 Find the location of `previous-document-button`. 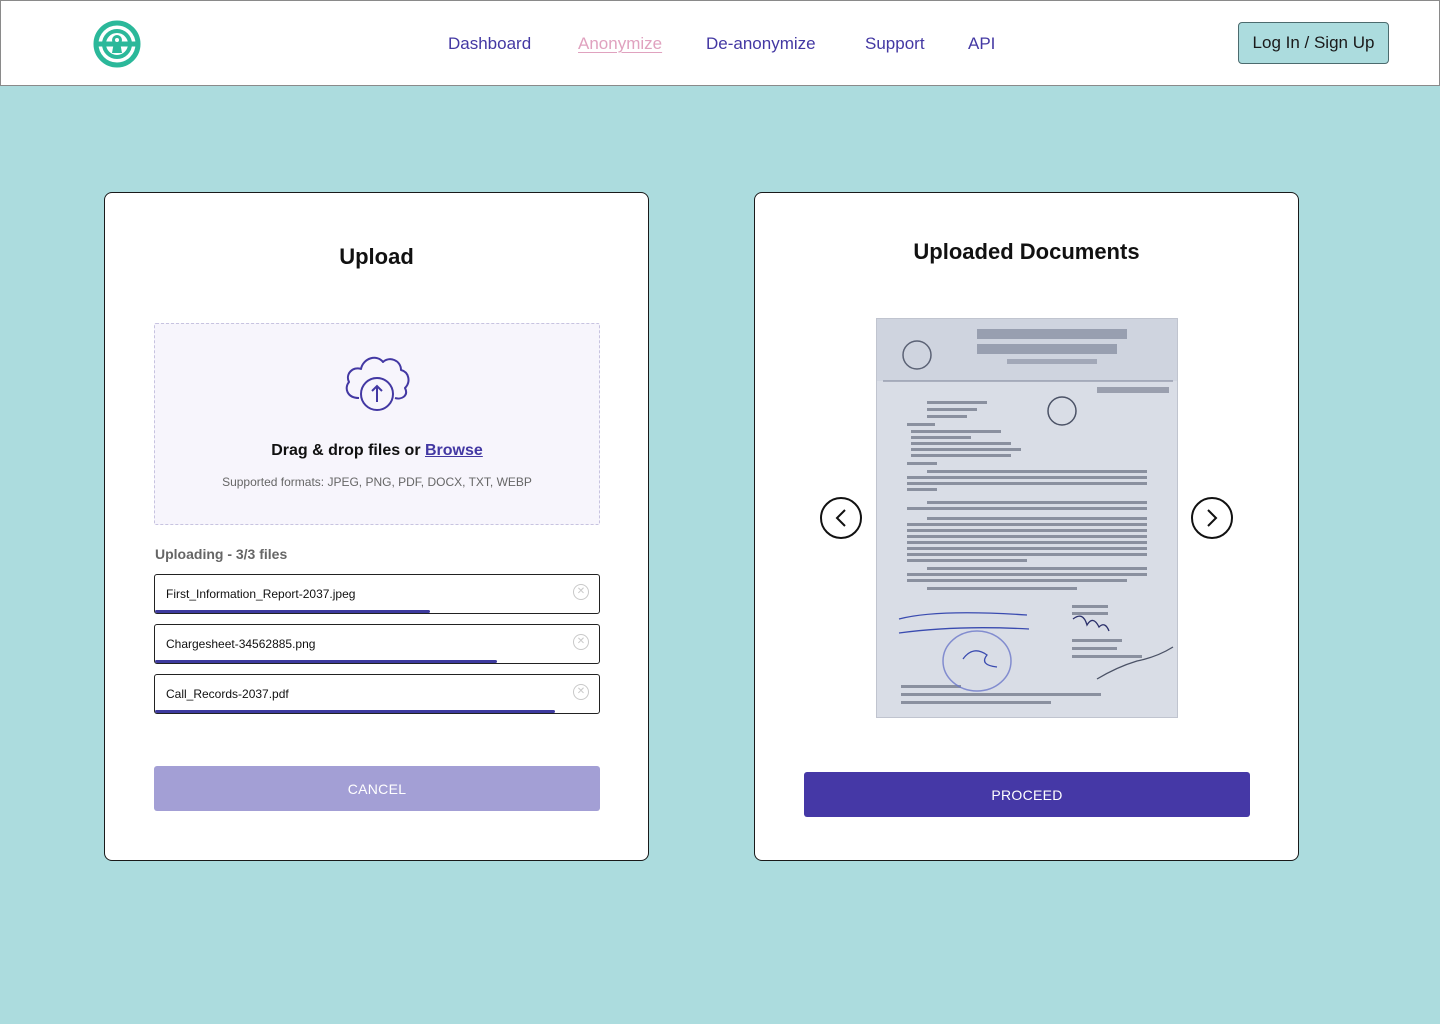

previous-document-button is located at coordinates (841, 518).